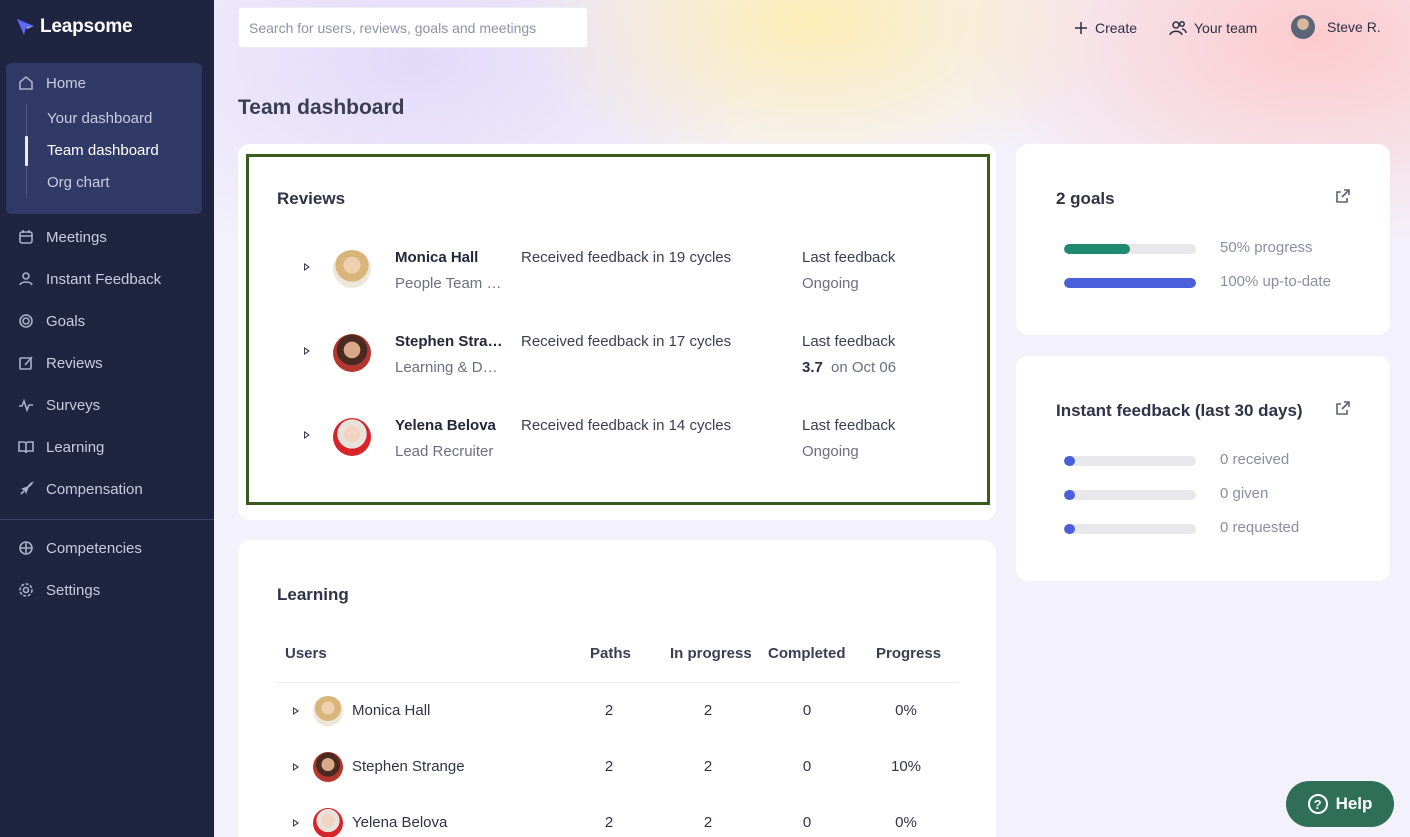 This screenshot has height=837, width=1410. I want to click on sidebar-item-surveys: Surveys, so click(59, 405).